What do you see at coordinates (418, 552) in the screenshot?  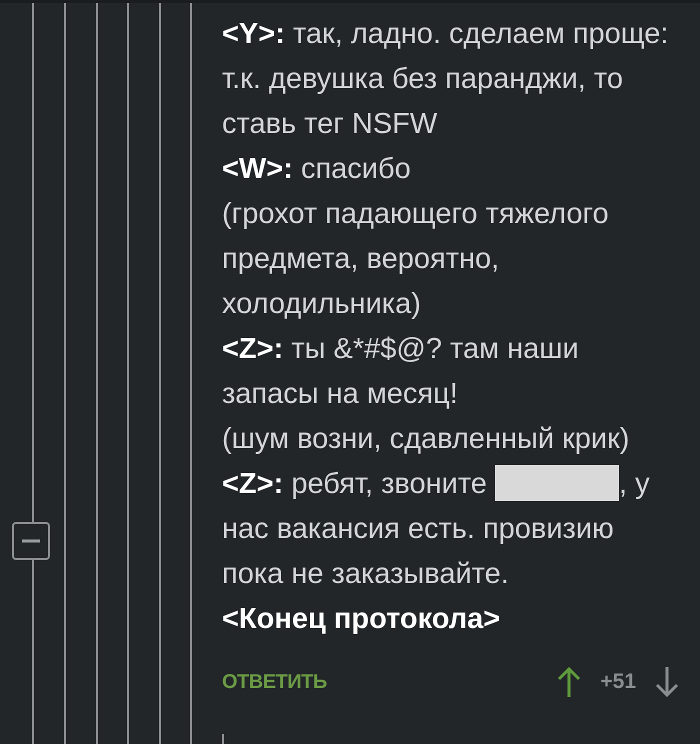 I see `chat-line: нас вакансия есть. провизию пока не заказывайте.` at bounding box center [418, 552].